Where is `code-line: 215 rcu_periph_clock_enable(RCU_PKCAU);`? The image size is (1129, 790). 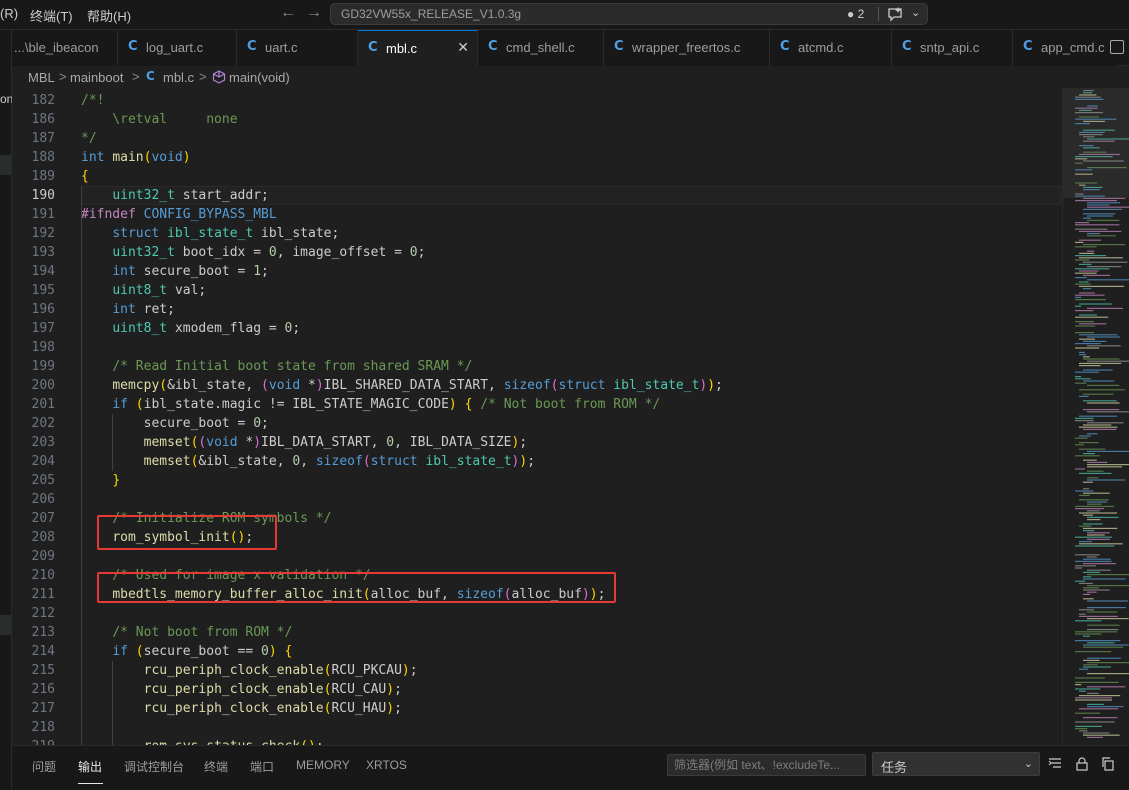 code-line: 215 rcu_periph_clock_enable(RCU_PKCAU); is located at coordinates (537, 670).